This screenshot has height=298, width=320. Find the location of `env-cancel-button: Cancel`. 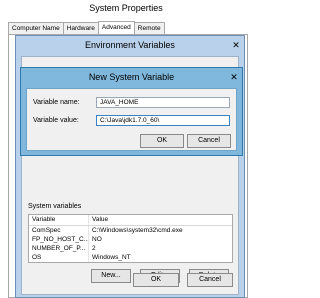

env-cancel-button: Cancel is located at coordinates (210, 280).